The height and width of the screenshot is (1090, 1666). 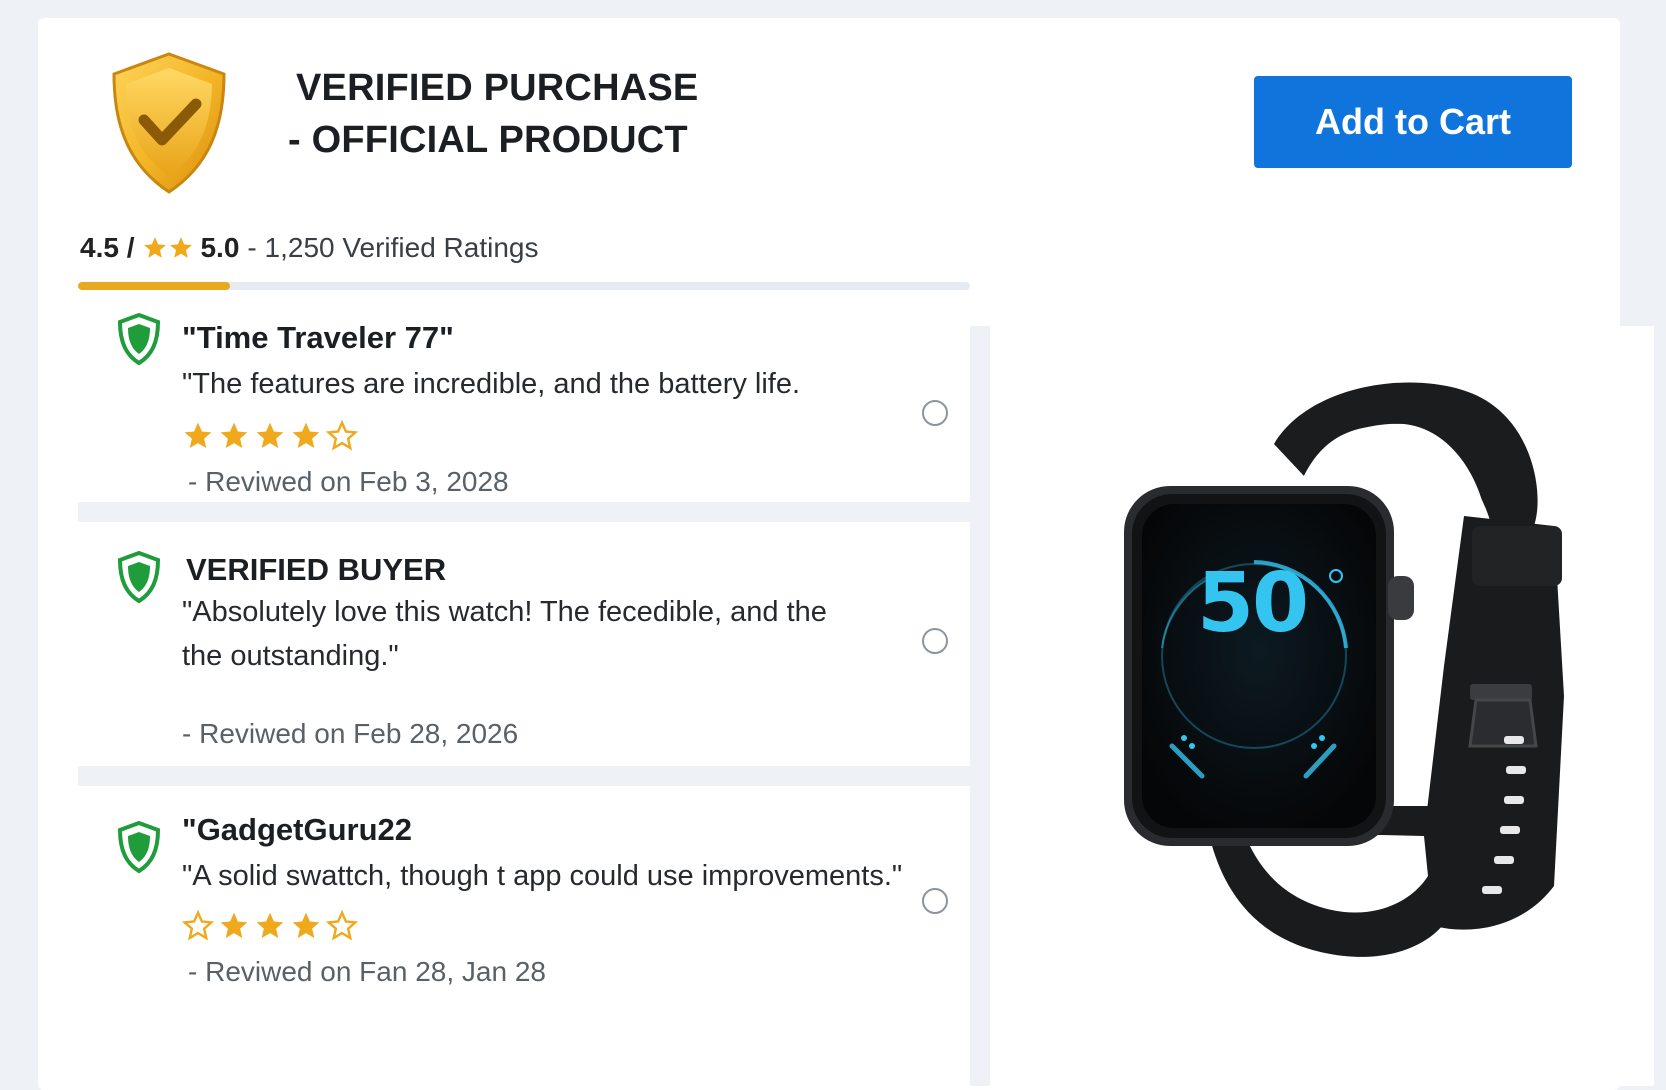 What do you see at coordinates (1252, 603) in the screenshot?
I see `watch-display-value: 50` at bounding box center [1252, 603].